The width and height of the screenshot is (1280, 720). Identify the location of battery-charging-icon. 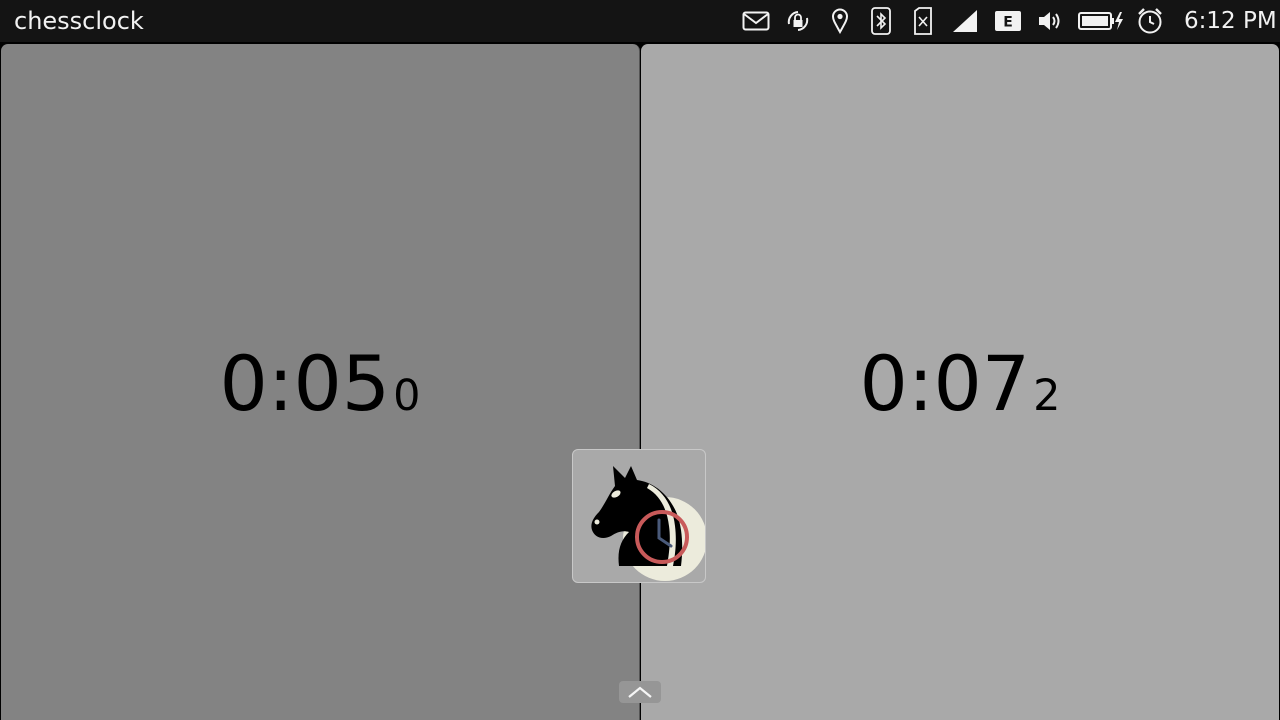
(1101, 21).